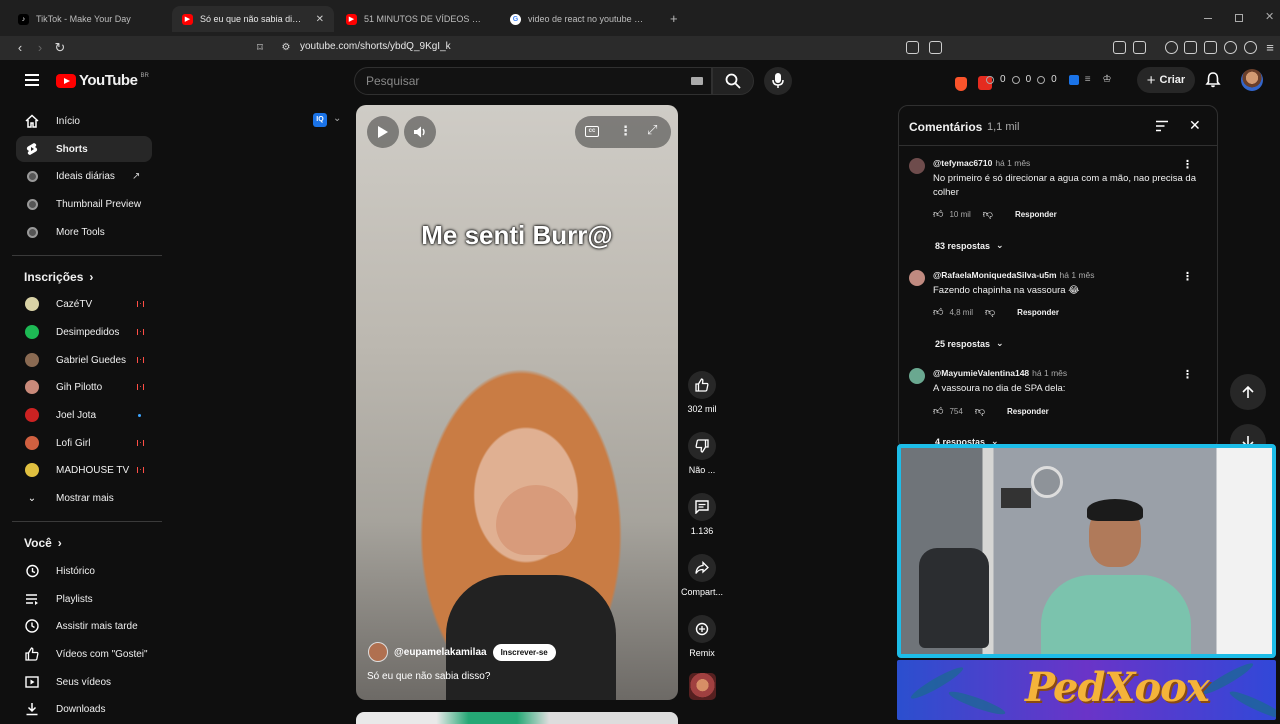 Image resolution: width=1280 pixels, height=724 pixels. What do you see at coordinates (253, 19) in the screenshot?
I see `browser-tab-active: ▶ Só eu que não sabia disso? - You ✕` at bounding box center [253, 19].